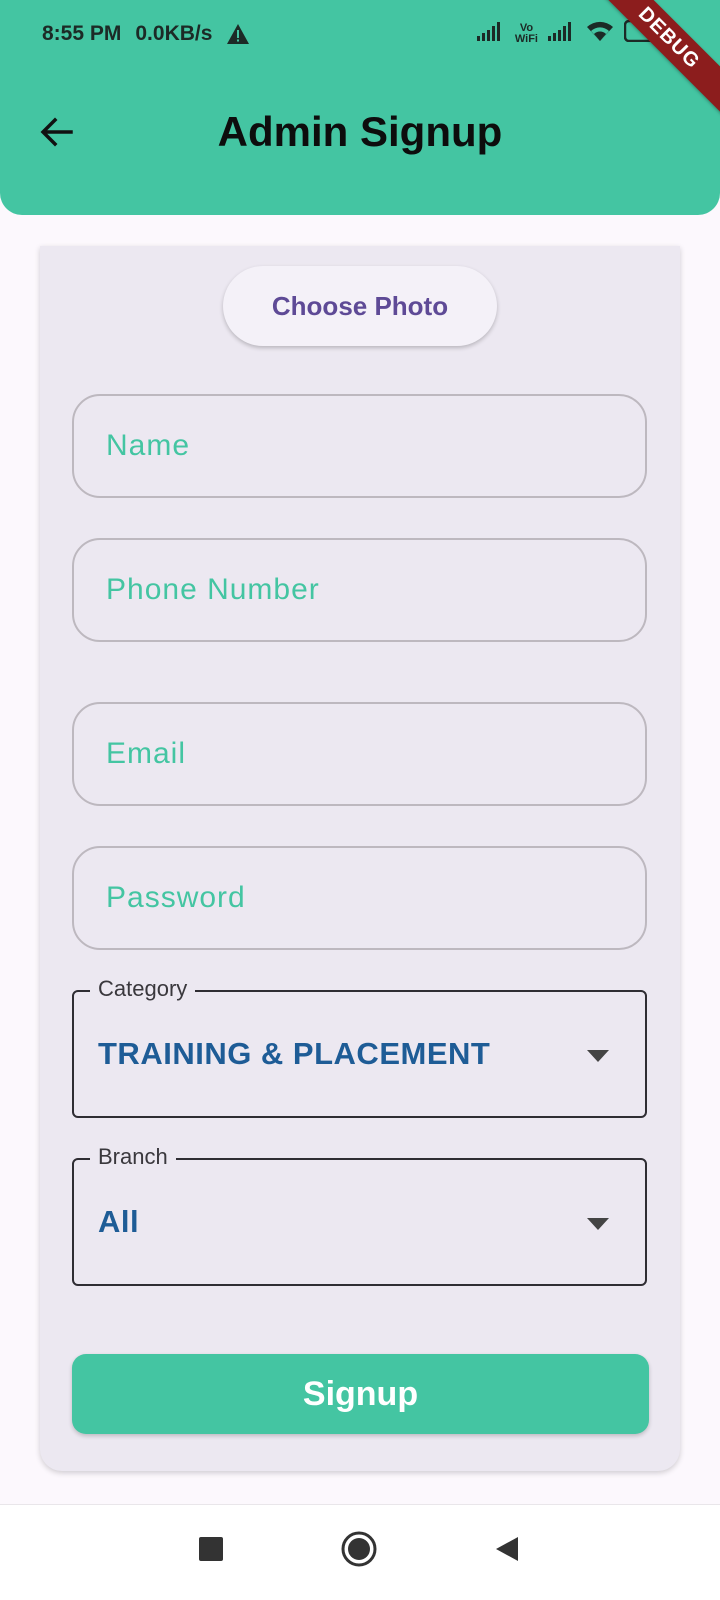  I want to click on phone-placeholder: Phone Number, so click(213, 589).